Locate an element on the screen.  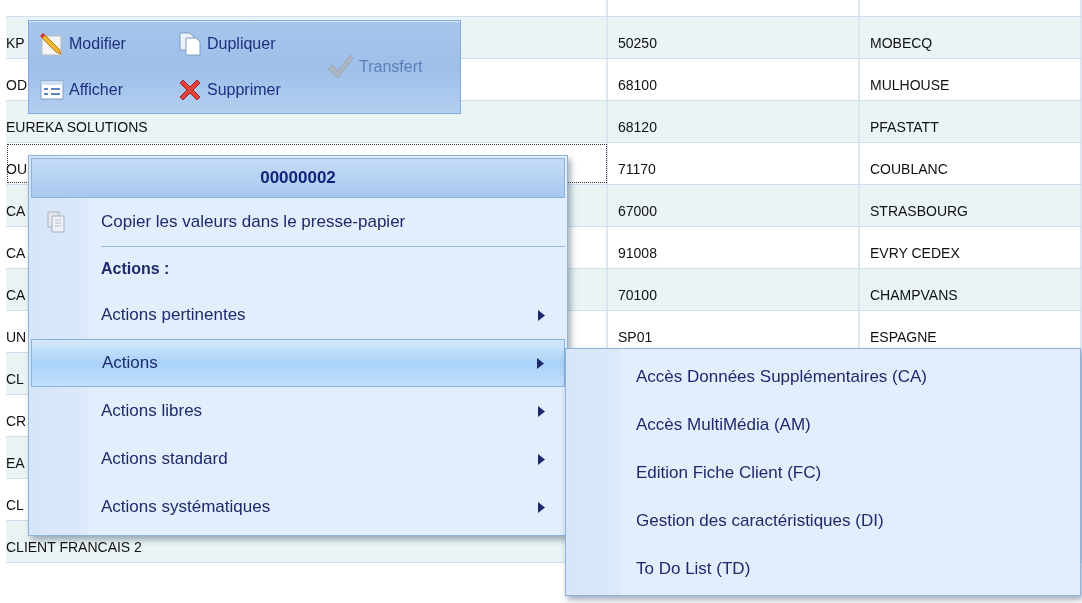
toolbar-button: Modifier is located at coordinates (106, 44).